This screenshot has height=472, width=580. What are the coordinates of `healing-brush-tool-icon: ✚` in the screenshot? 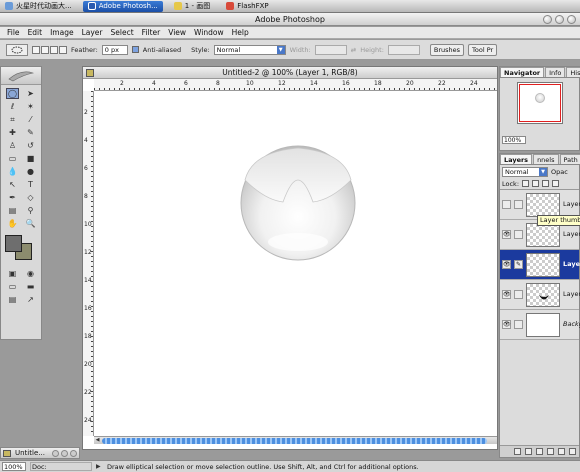 It's located at (12, 132).